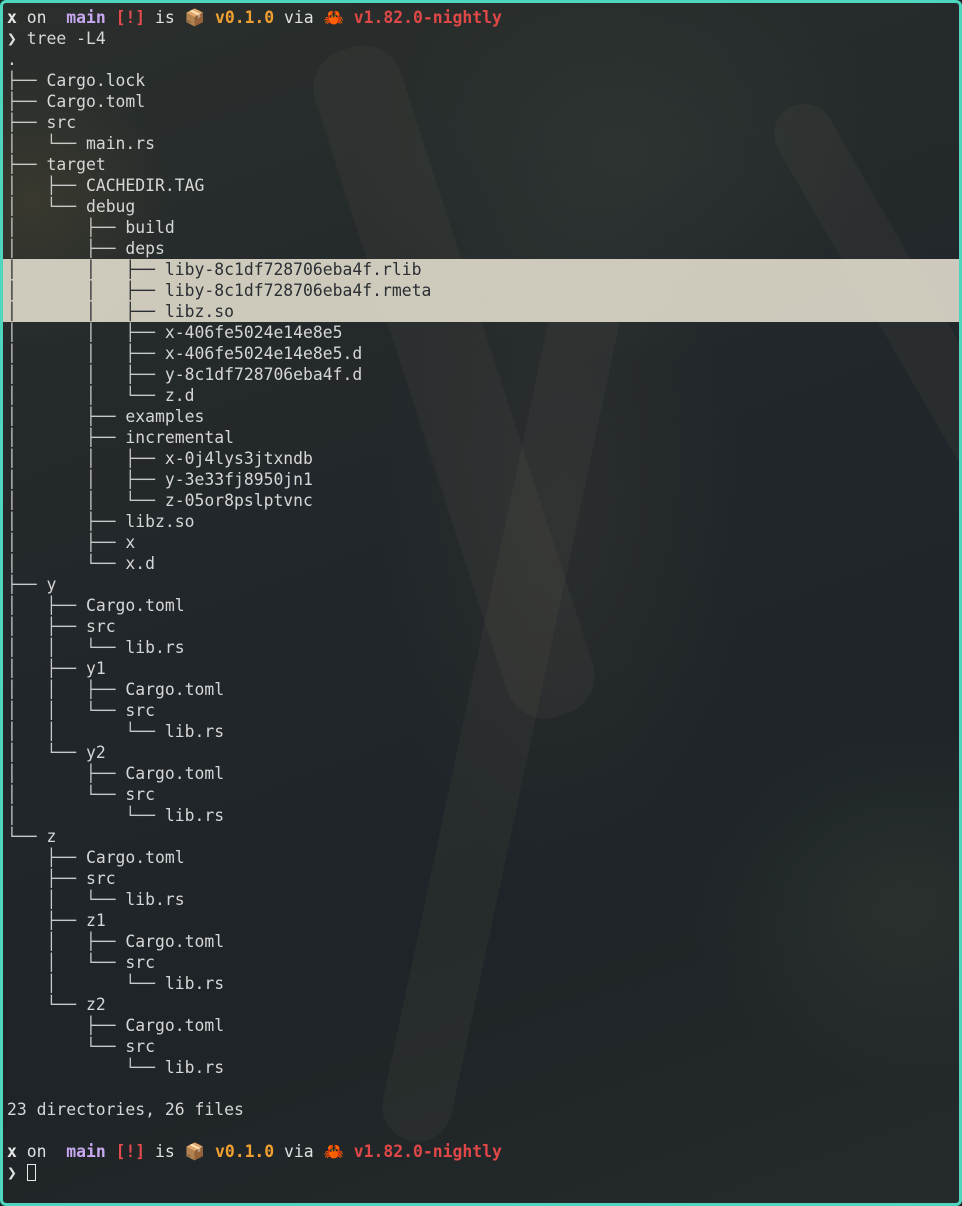 The width and height of the screenshot is (962, 1206). Describe the element at coordinates (481, 542) in the screenshot. I see `tree-entry: │ ├── x` at that location.